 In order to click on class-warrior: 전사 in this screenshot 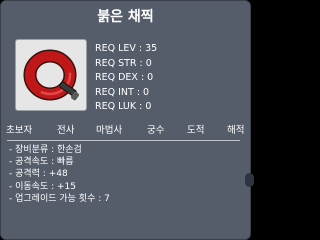, I will do `click(66, 130)`.